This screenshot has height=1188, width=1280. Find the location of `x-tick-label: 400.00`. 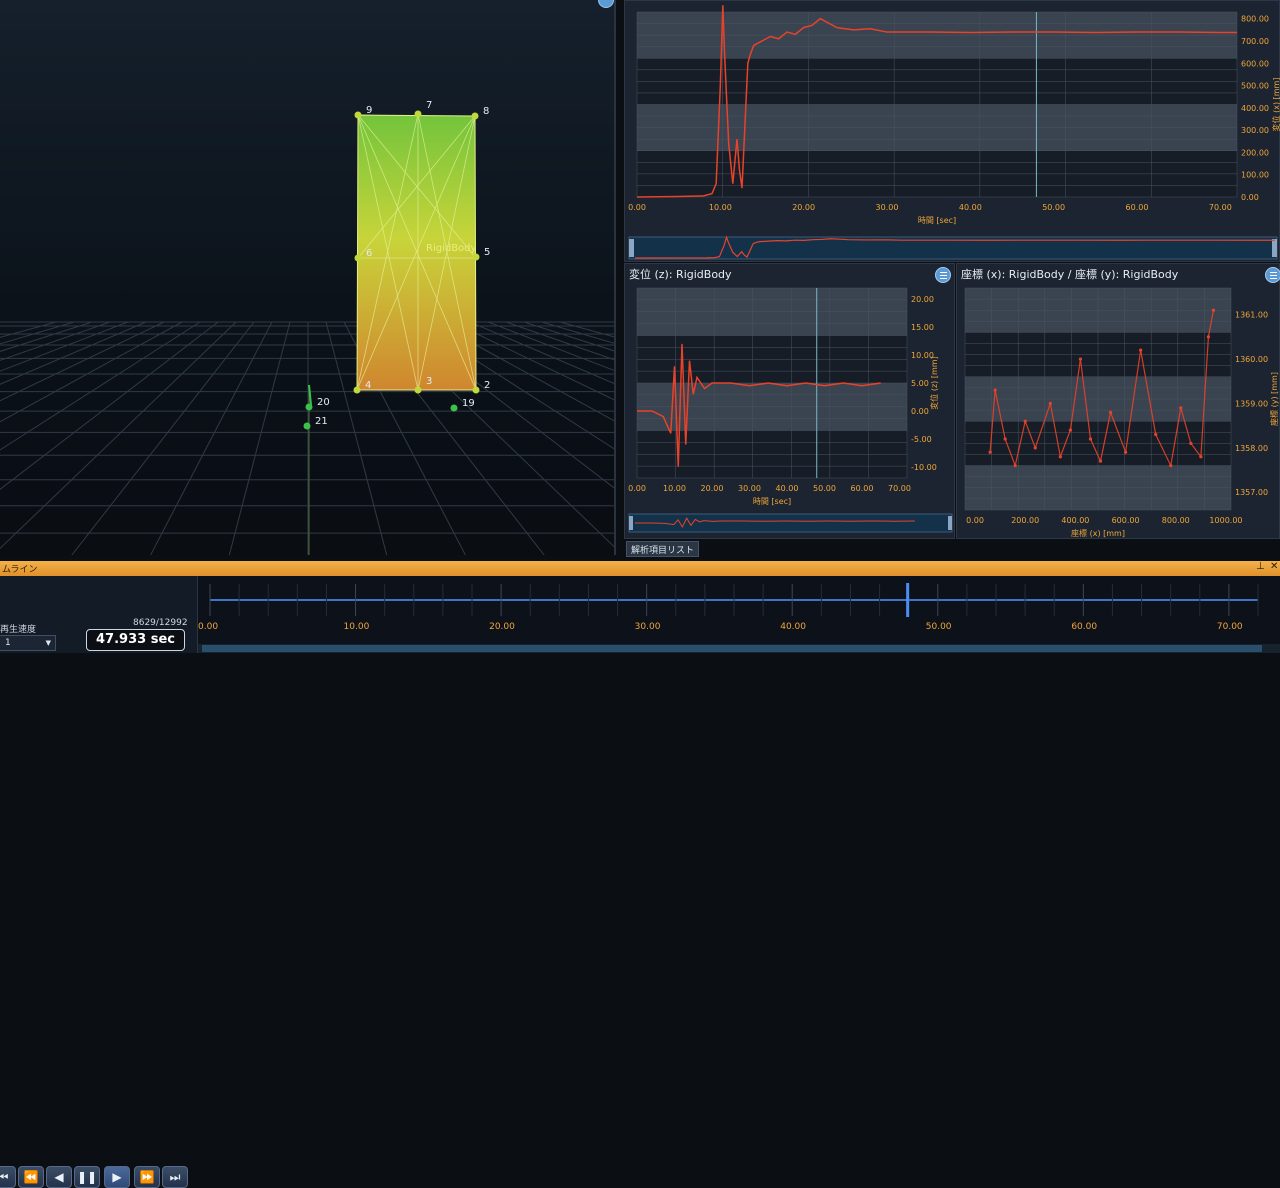

x-tick-label: 400.00 is located at coordinates (1075, 520).